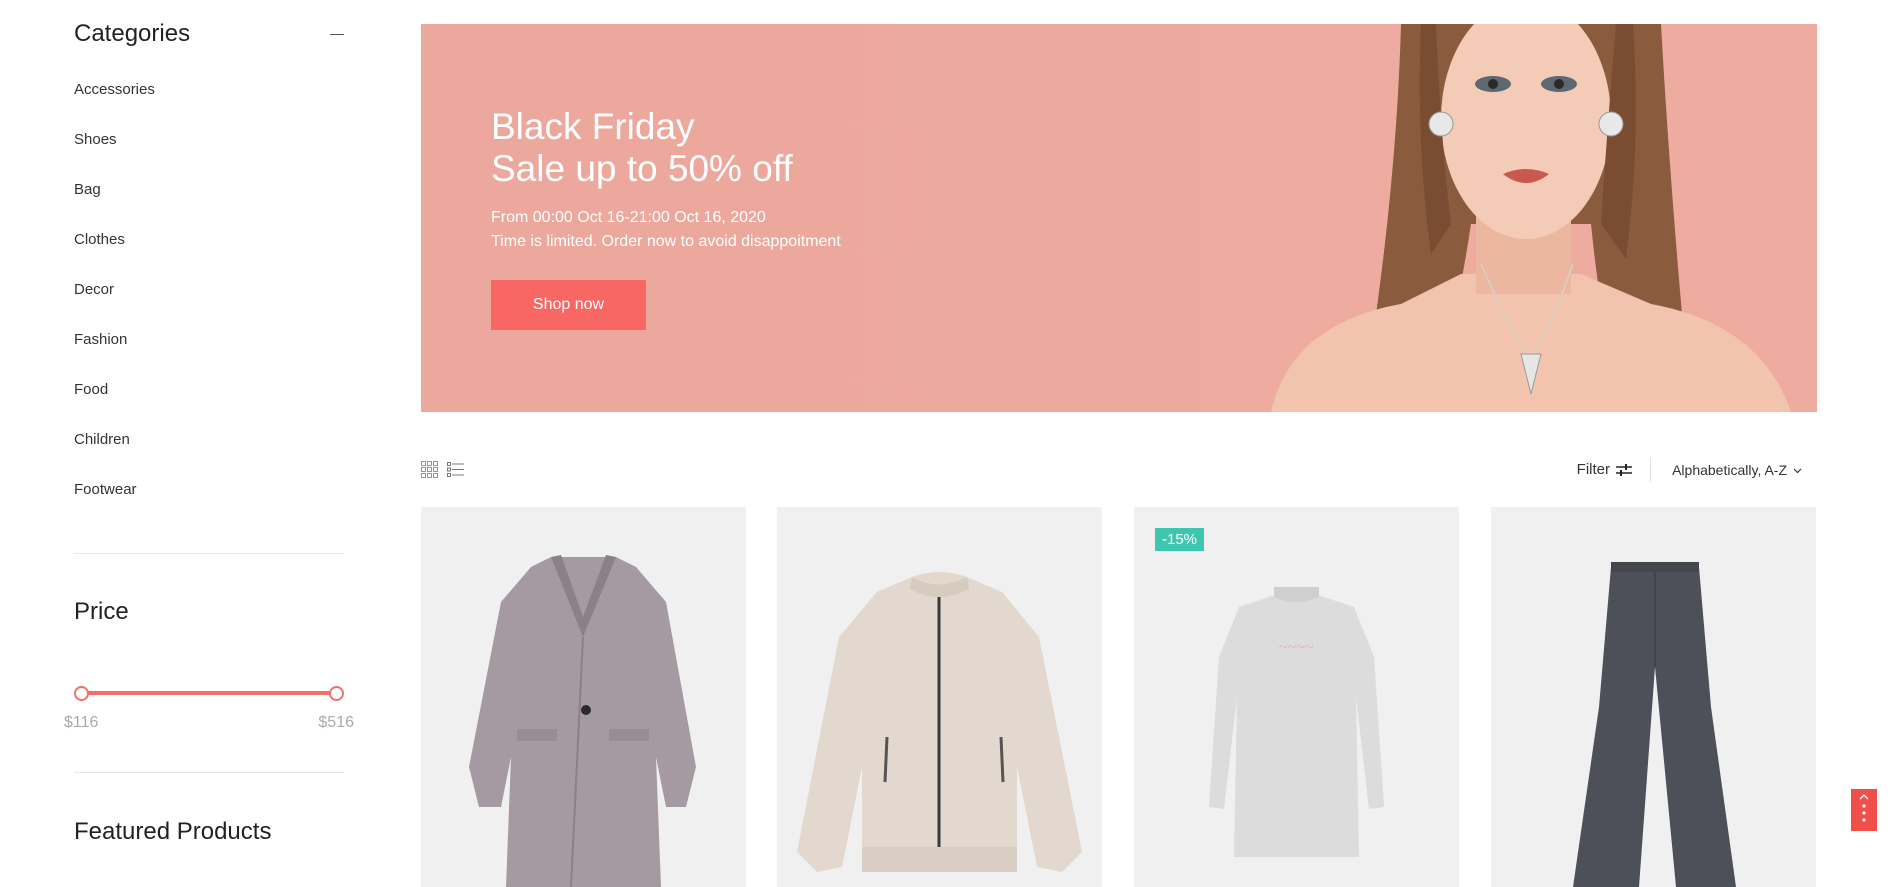 This screenshot has height=887, width=1894. What do you see at coordinates (429, 469) in the screenshot?
I see `grid-view-icon` at bounding box center [429, 469].